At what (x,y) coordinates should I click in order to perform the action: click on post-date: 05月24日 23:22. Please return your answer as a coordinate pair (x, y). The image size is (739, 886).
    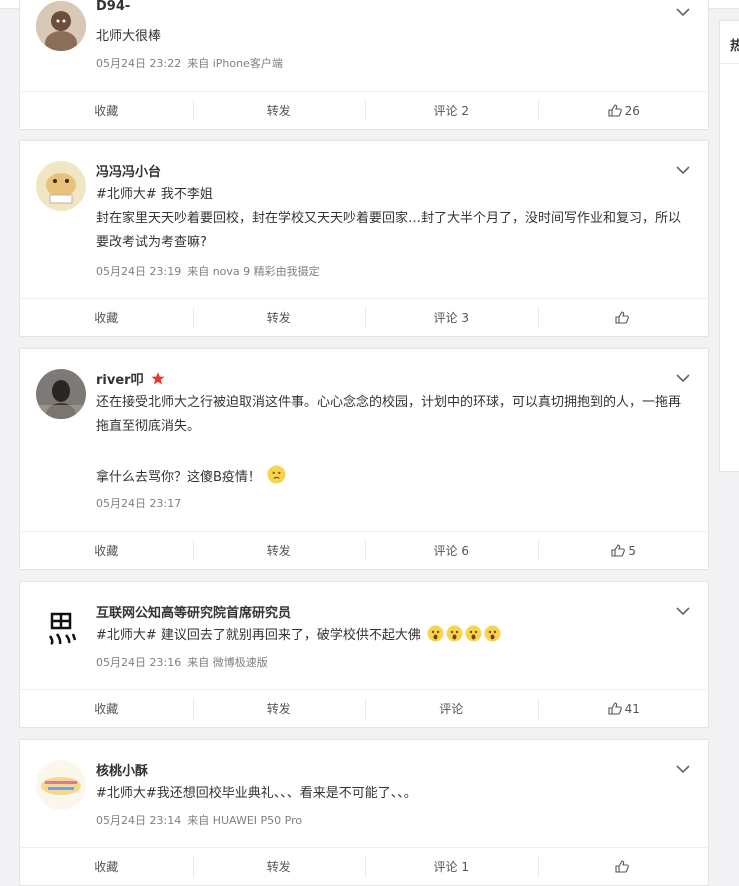
    Looking at the image, I should click on (138, 63).